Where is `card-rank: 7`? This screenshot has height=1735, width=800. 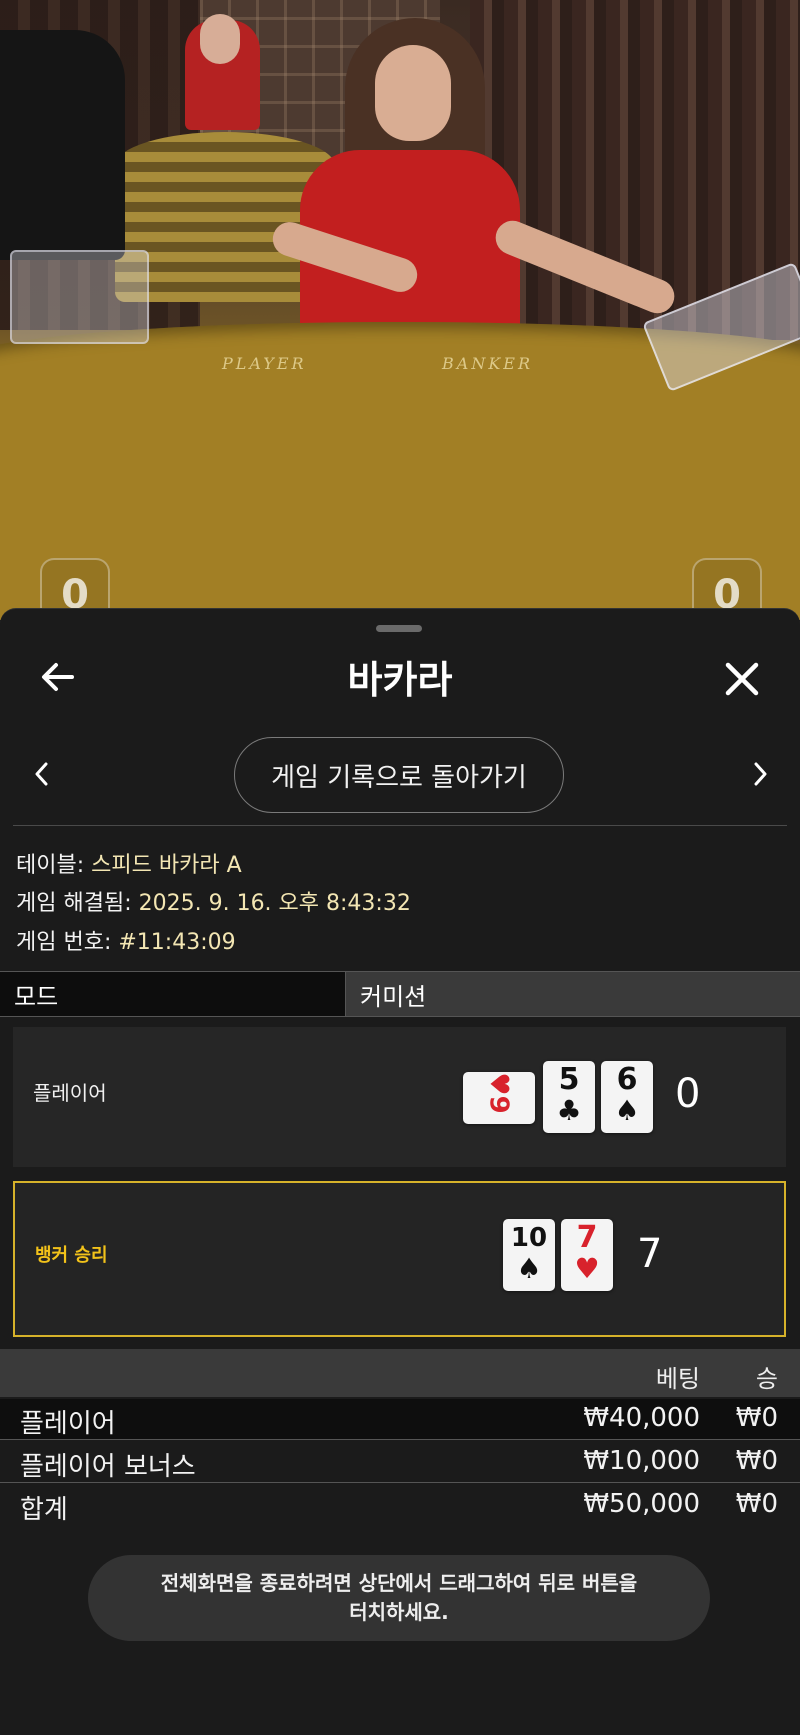 card-rank: 7 is located at coordinates (587, 1237).